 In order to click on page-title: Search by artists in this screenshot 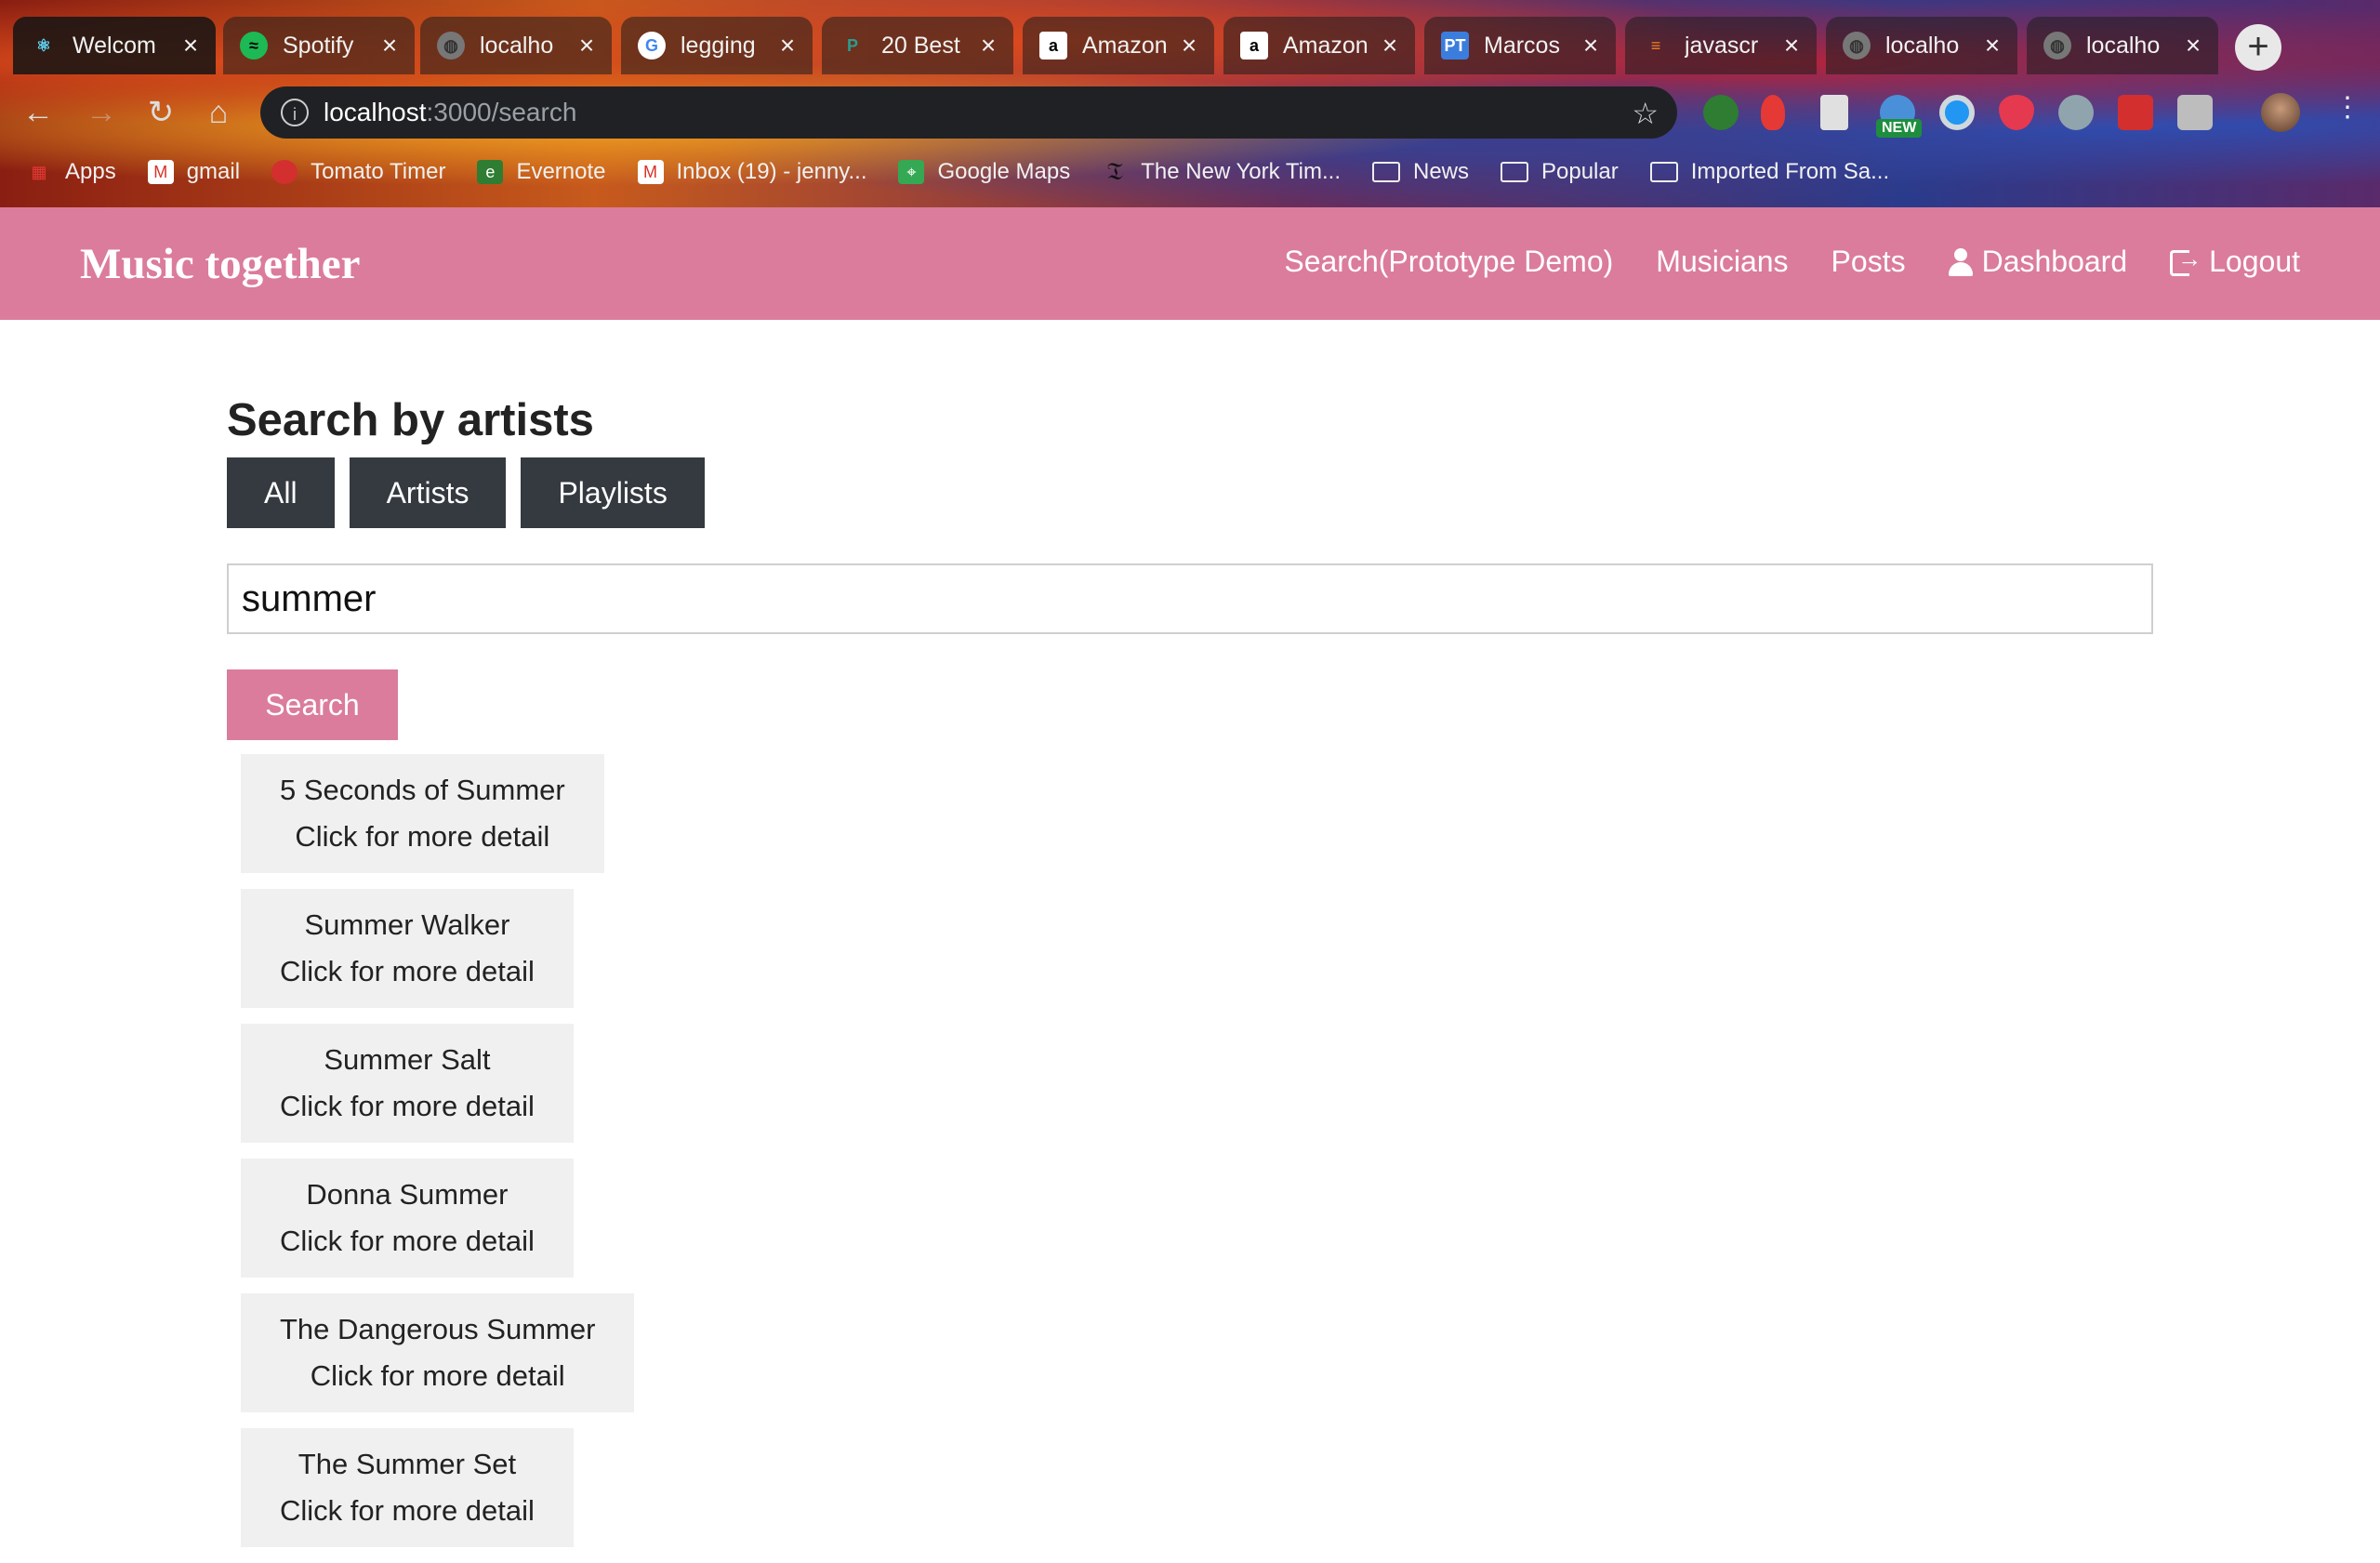, I will do `click(410, 420)`.